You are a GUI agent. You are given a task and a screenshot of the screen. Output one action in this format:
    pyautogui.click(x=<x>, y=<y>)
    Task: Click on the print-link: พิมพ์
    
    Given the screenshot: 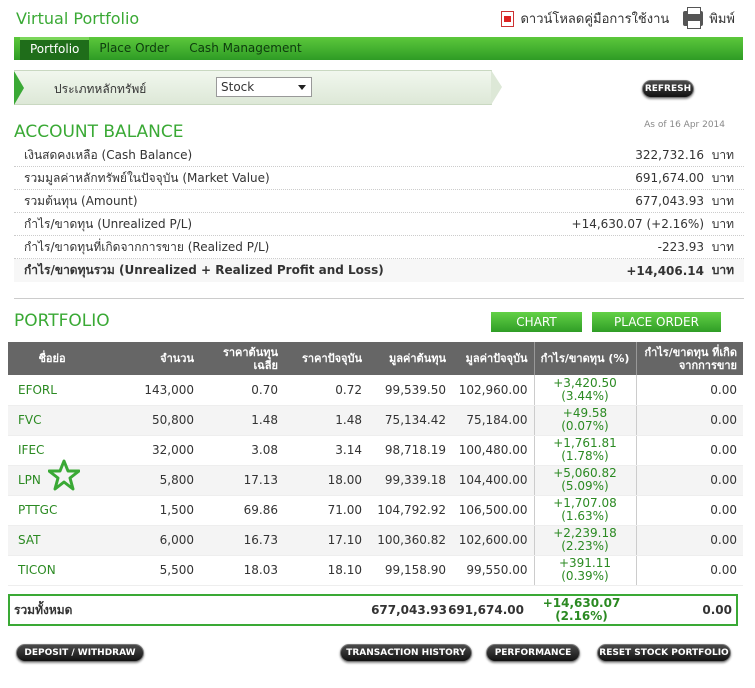 What is the action you would take?
    pyautogui.click(x=722, y=18)
    